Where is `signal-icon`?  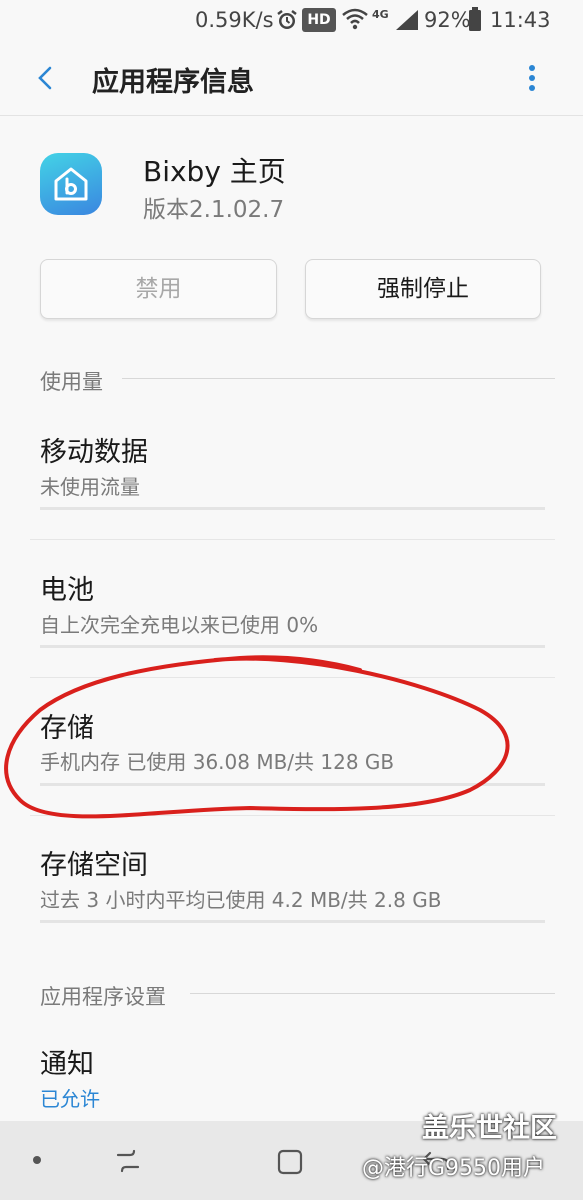
signal-icon is located at coordinates (407, 20).